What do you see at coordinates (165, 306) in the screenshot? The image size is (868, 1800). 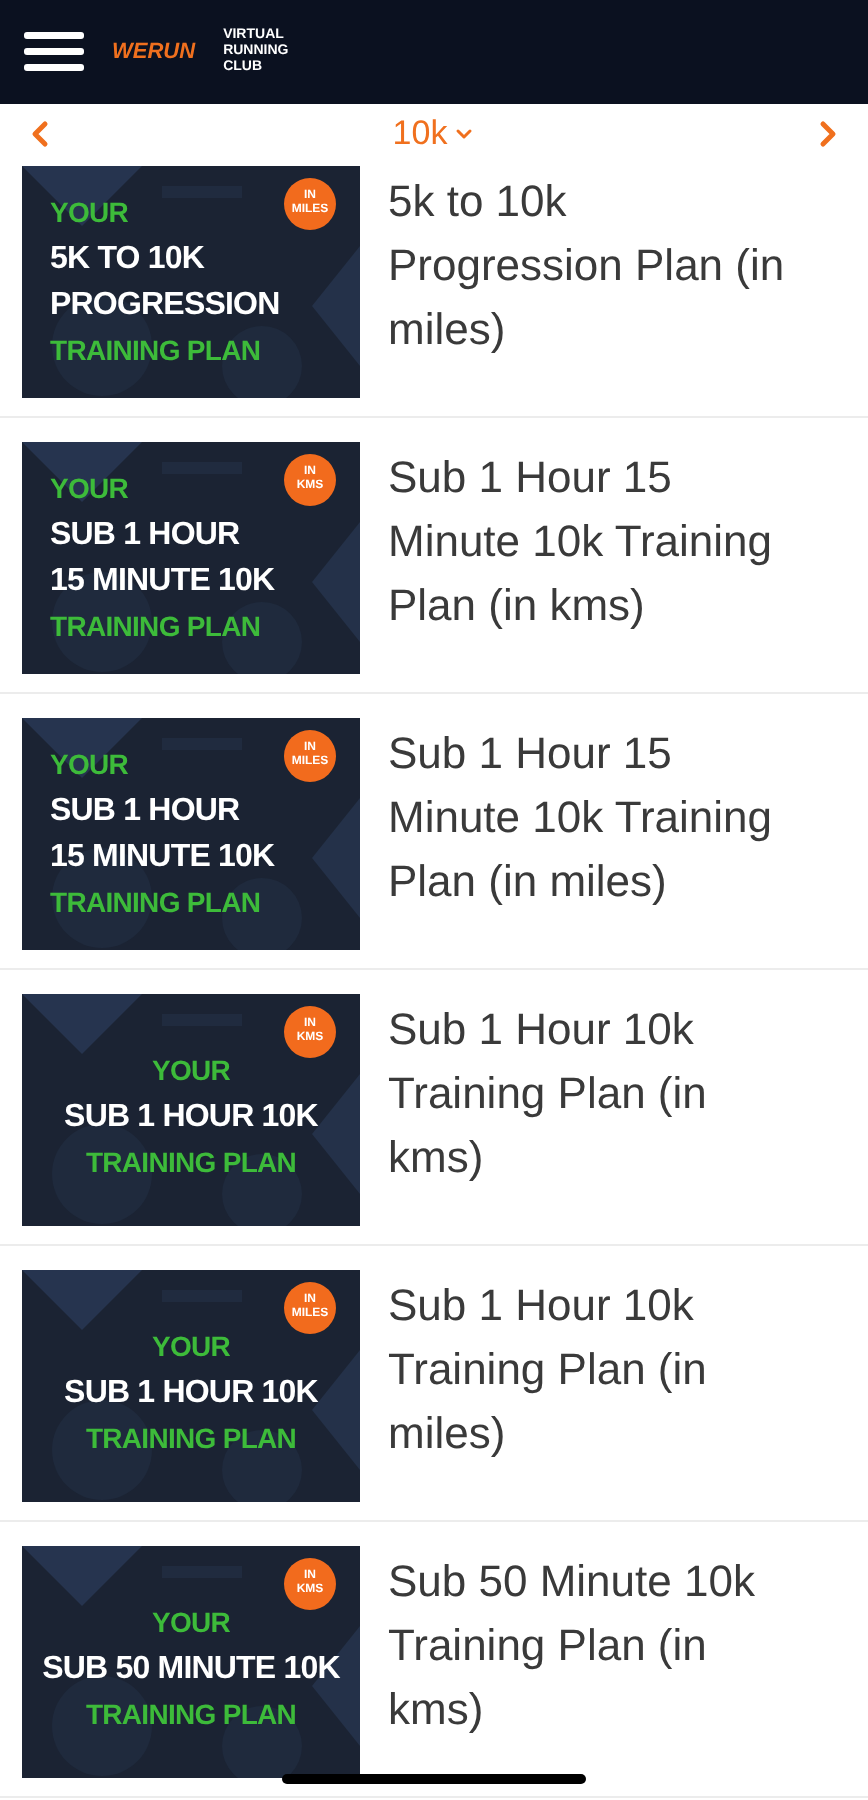 I see `thumbnail-text: PROGRESSION` at bounding box center [165, 306].